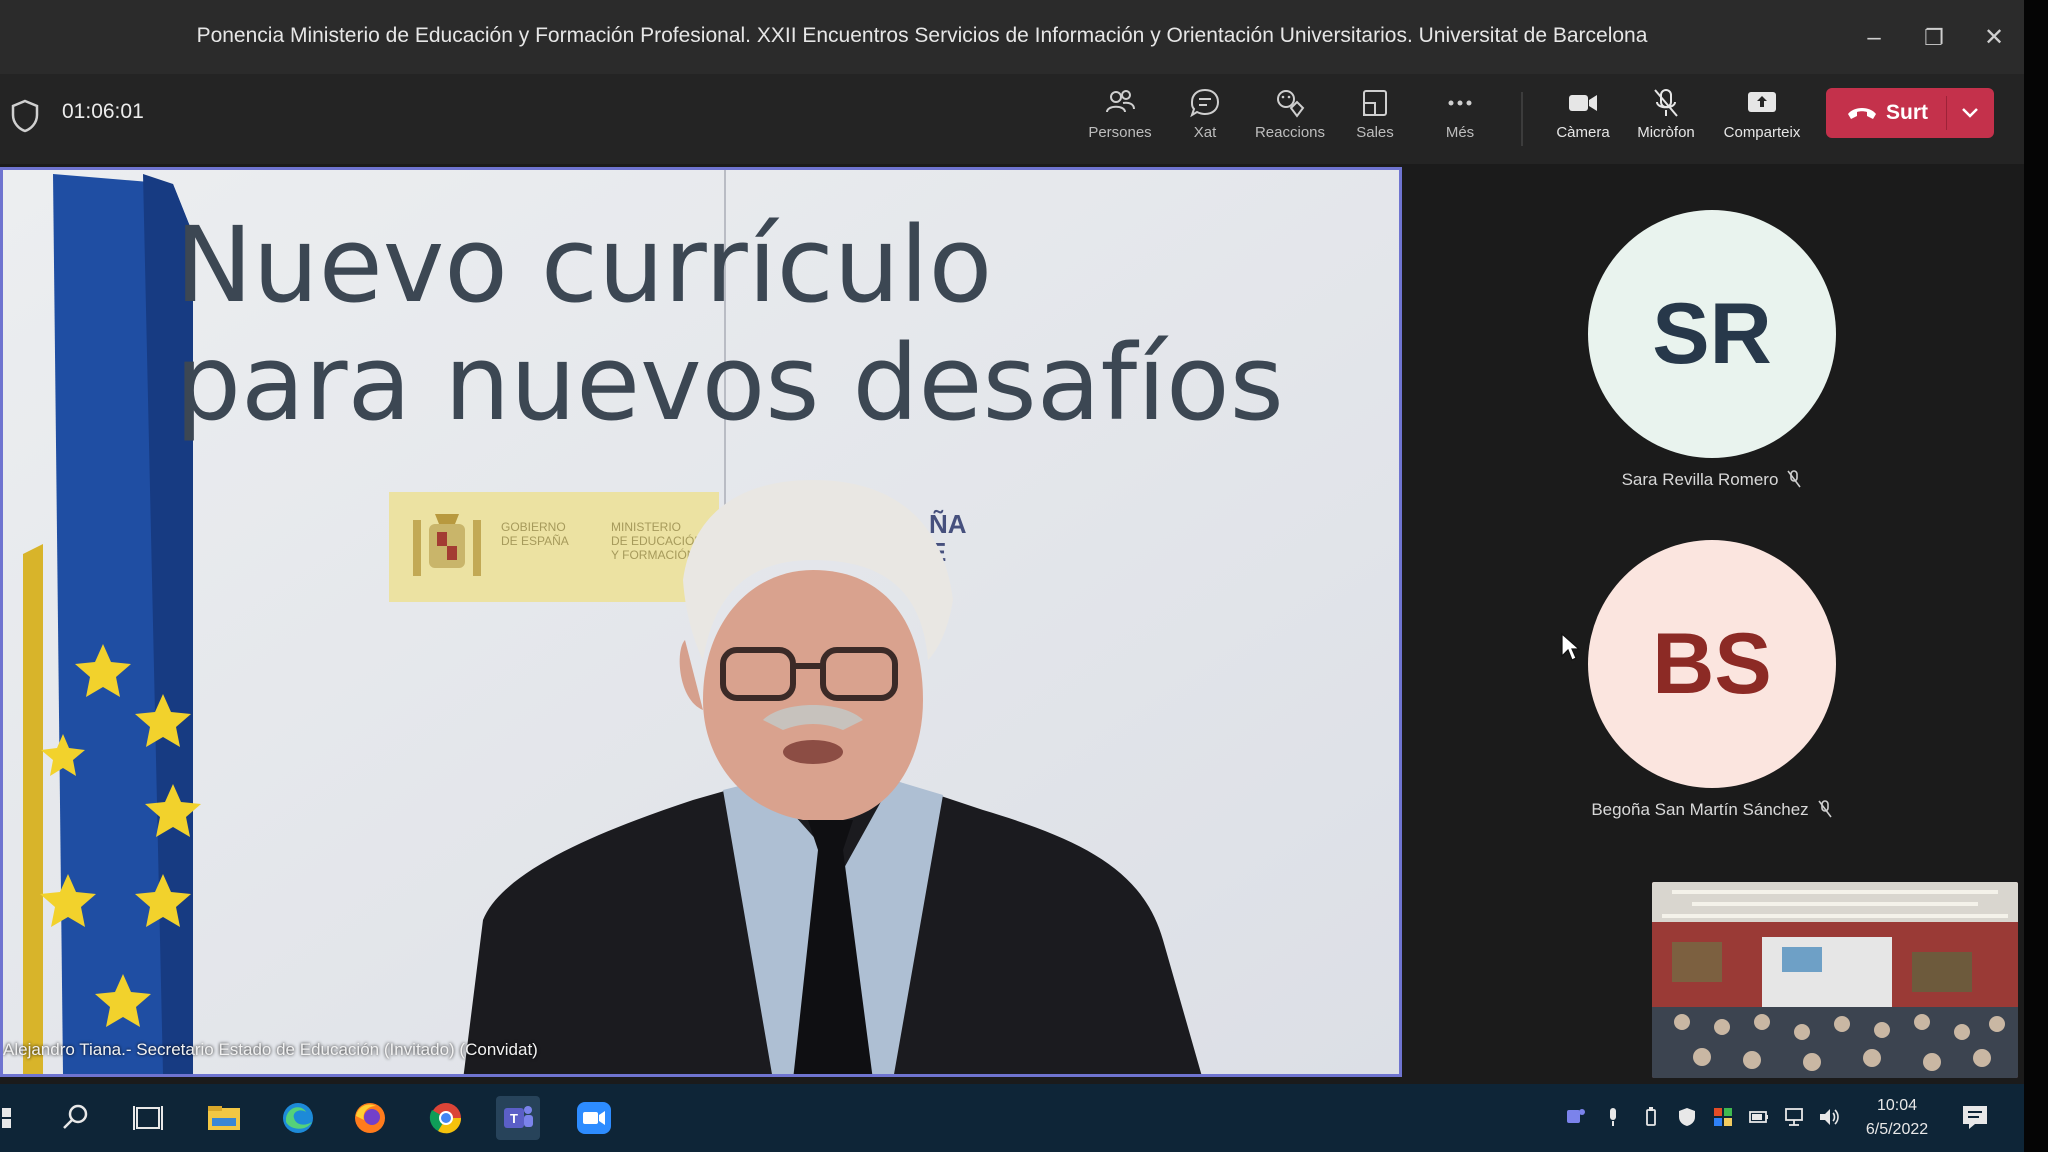  I want to click on leave-label: Surt, so click(1907, 112).